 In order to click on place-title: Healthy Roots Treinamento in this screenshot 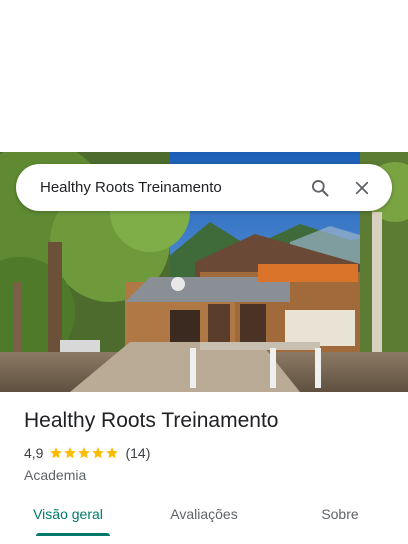, I will do `click(151, 420)`.